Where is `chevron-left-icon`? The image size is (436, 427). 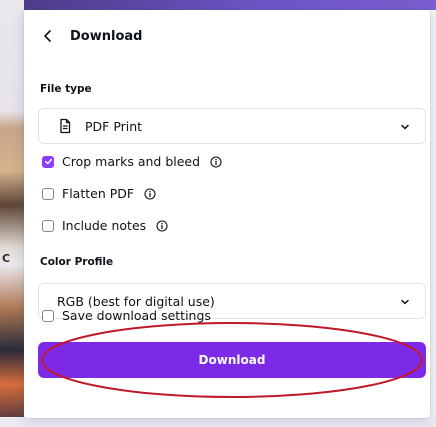
chevron-left-icon is located at coordinates (48, 36).